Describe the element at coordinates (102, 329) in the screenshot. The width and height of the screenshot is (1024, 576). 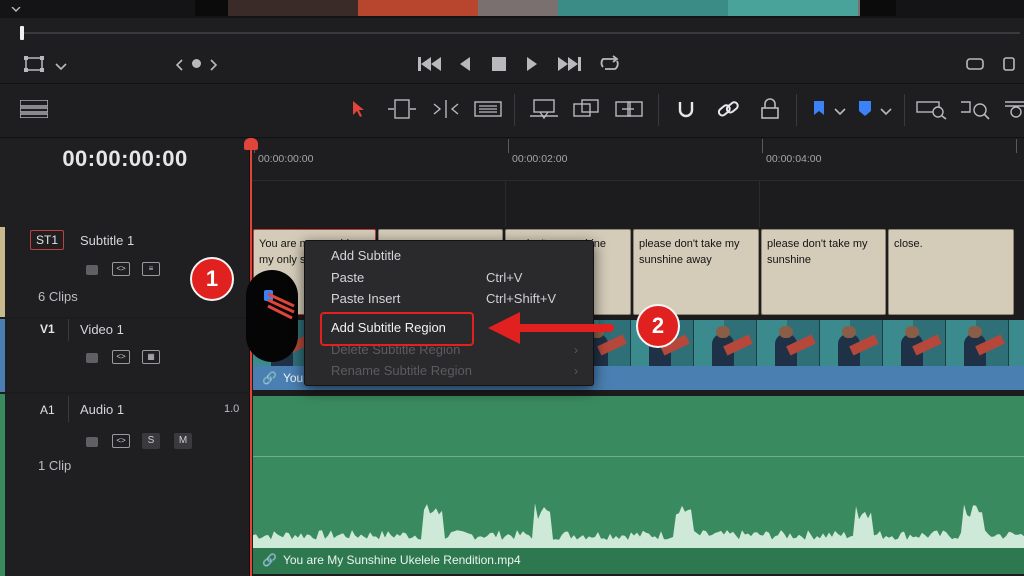
I see `video-track-name: Video 1` at that location.